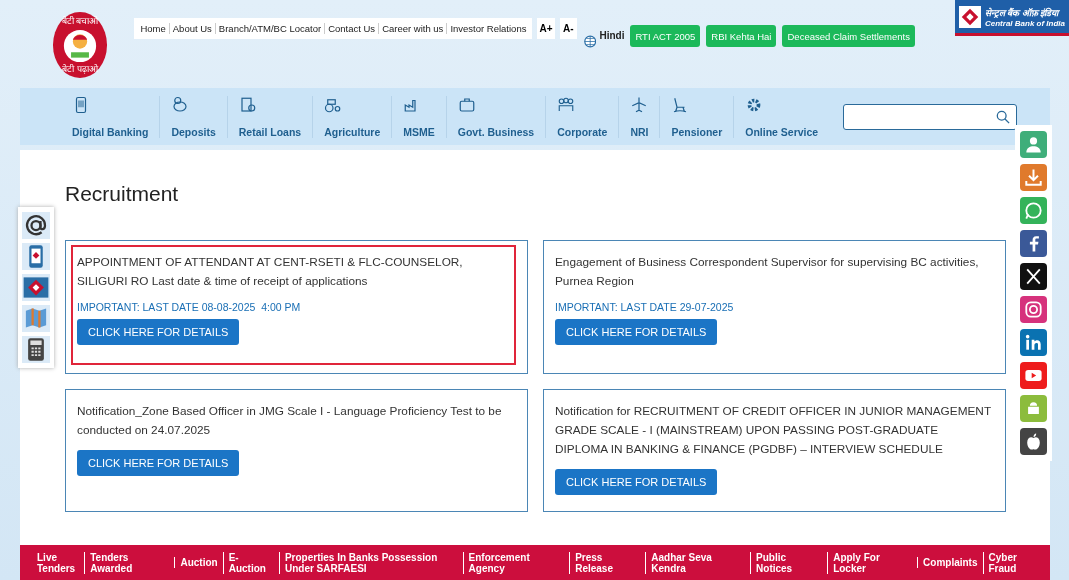 The image size is (1069, 580). Describe the element at coordinates (191, 28) in the screenshot. I see `top-link: About Us` at that location.